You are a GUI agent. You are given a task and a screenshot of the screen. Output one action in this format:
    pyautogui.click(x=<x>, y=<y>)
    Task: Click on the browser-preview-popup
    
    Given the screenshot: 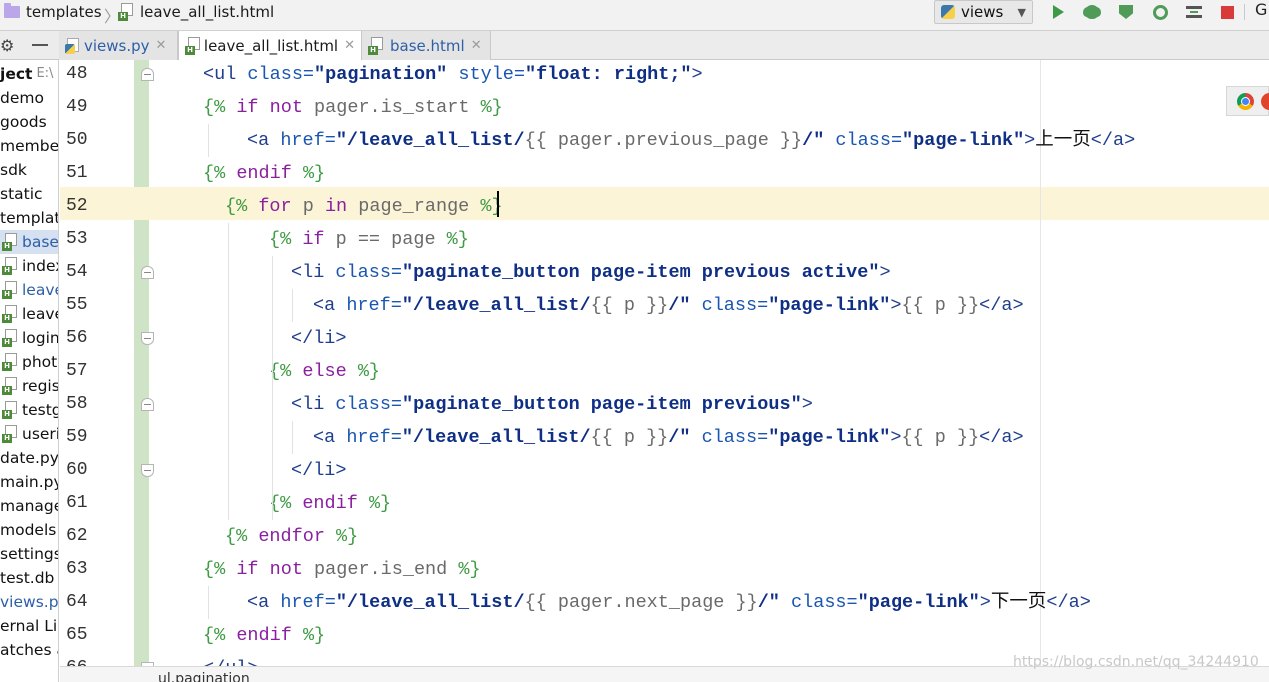 What is the action you would take?
    pyautogui.click(x=1247, y=101)
    